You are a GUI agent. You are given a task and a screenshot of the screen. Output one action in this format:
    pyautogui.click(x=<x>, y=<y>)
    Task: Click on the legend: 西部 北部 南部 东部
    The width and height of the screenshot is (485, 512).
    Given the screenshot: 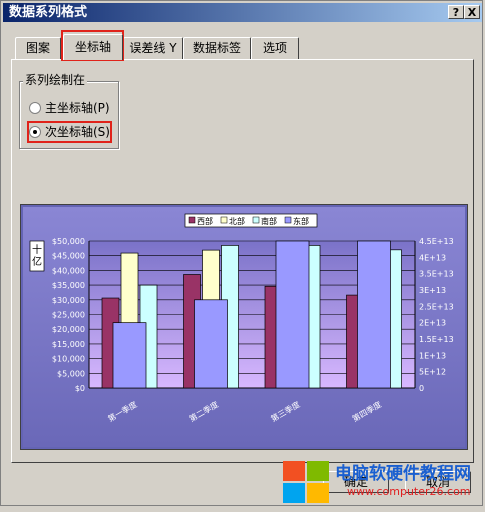 What is the action you would take?
    pyautogui.click(x=251, y=220)
    